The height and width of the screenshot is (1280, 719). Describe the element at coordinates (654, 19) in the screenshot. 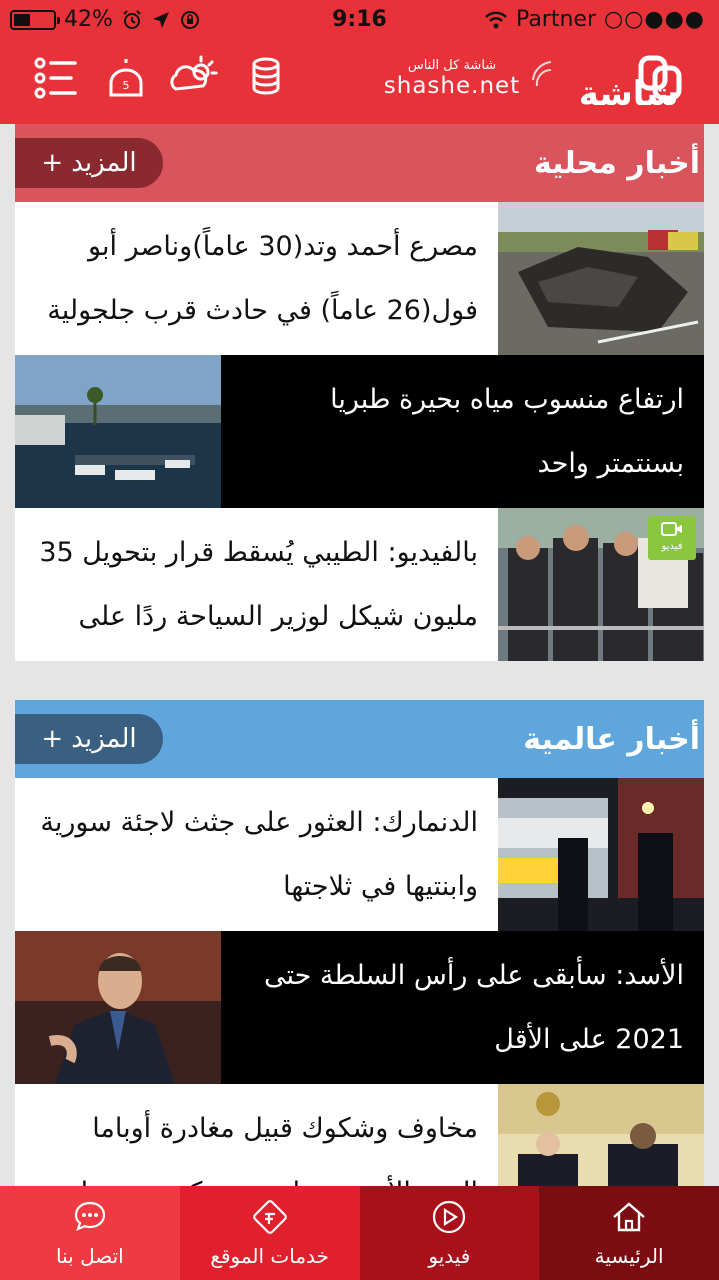

I see `signal-dots: ○○●●●` at that location.